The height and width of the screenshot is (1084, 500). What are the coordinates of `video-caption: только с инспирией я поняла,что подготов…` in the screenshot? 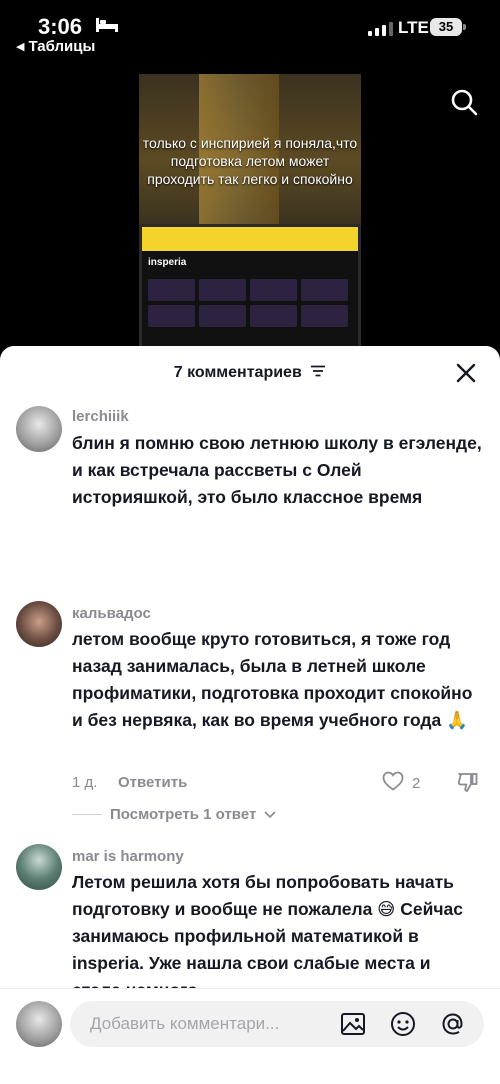 It's located at (250, 161).